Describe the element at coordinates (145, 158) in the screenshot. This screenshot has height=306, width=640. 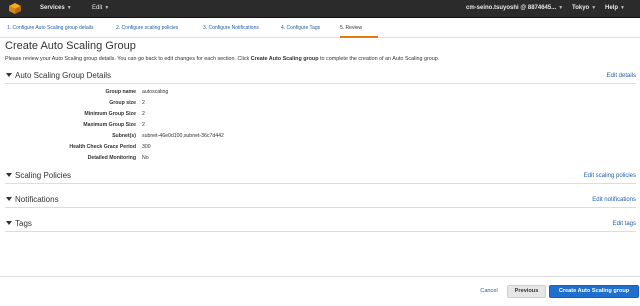
I see `detail-value: No` at that location.